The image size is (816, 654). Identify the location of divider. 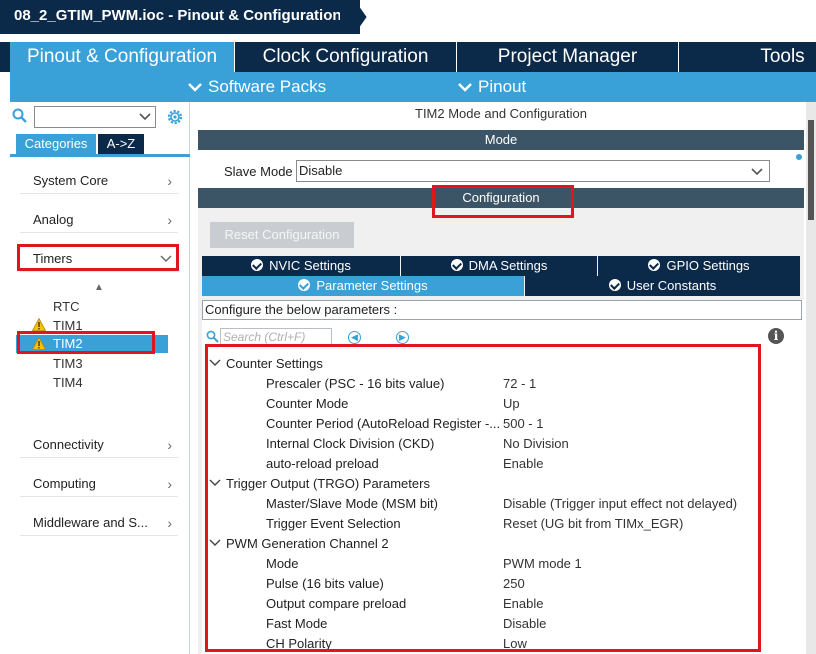
(100, 155).